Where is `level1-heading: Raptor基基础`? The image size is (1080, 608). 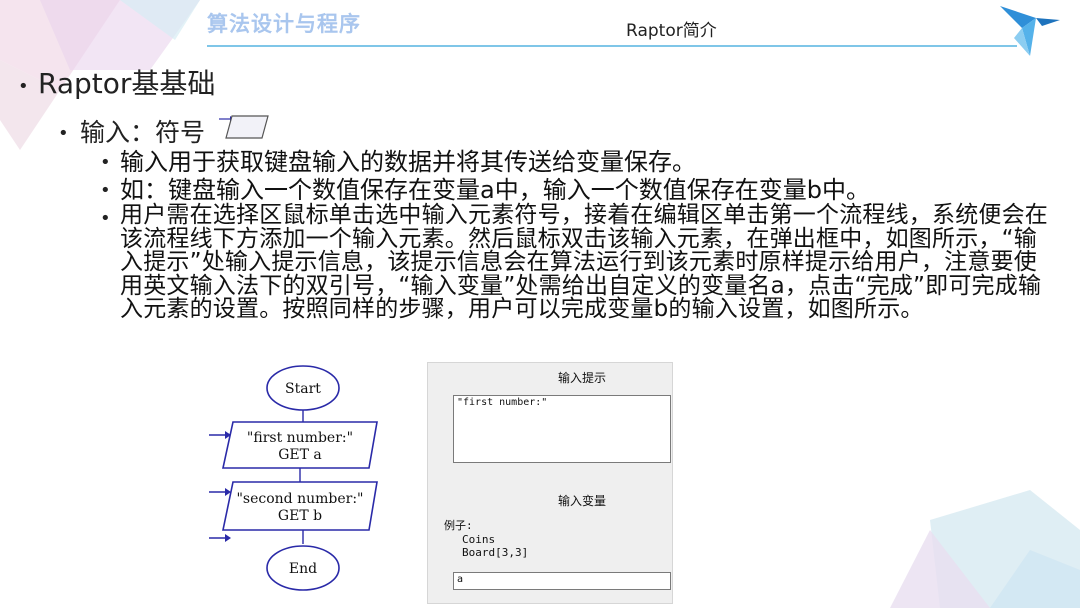 level1-heading: Raptor基基础 is located at coordinates (127, 83).